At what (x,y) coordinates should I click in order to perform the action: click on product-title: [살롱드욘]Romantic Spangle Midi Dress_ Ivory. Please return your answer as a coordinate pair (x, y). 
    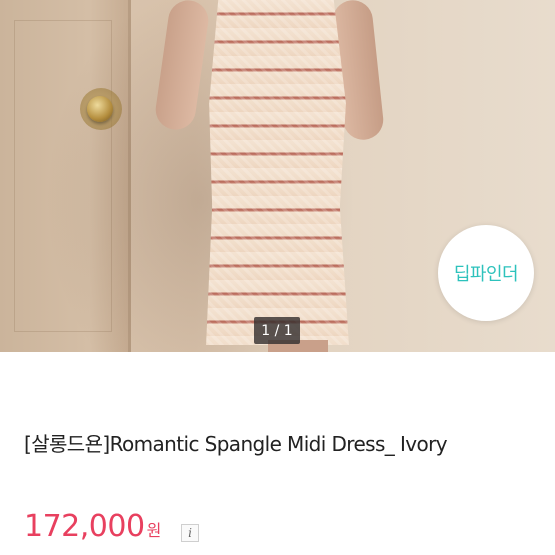
    Looking at the image, I should click on (236, 444).